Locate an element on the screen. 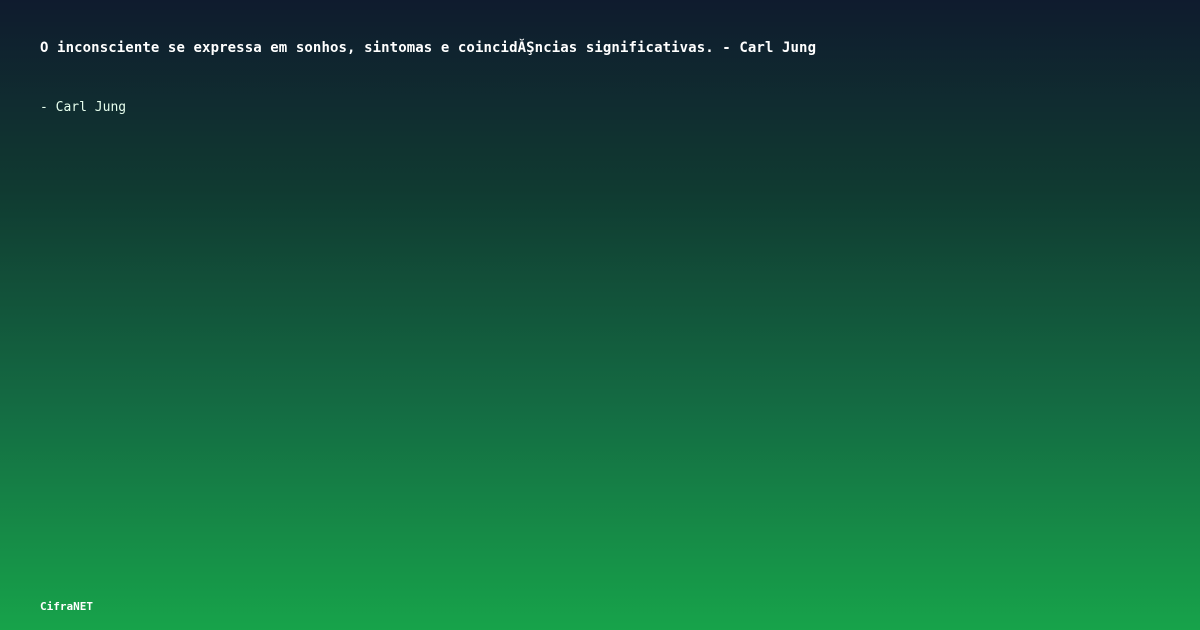  quote-author: - Carl Jung is located at coordinates (83, 107).